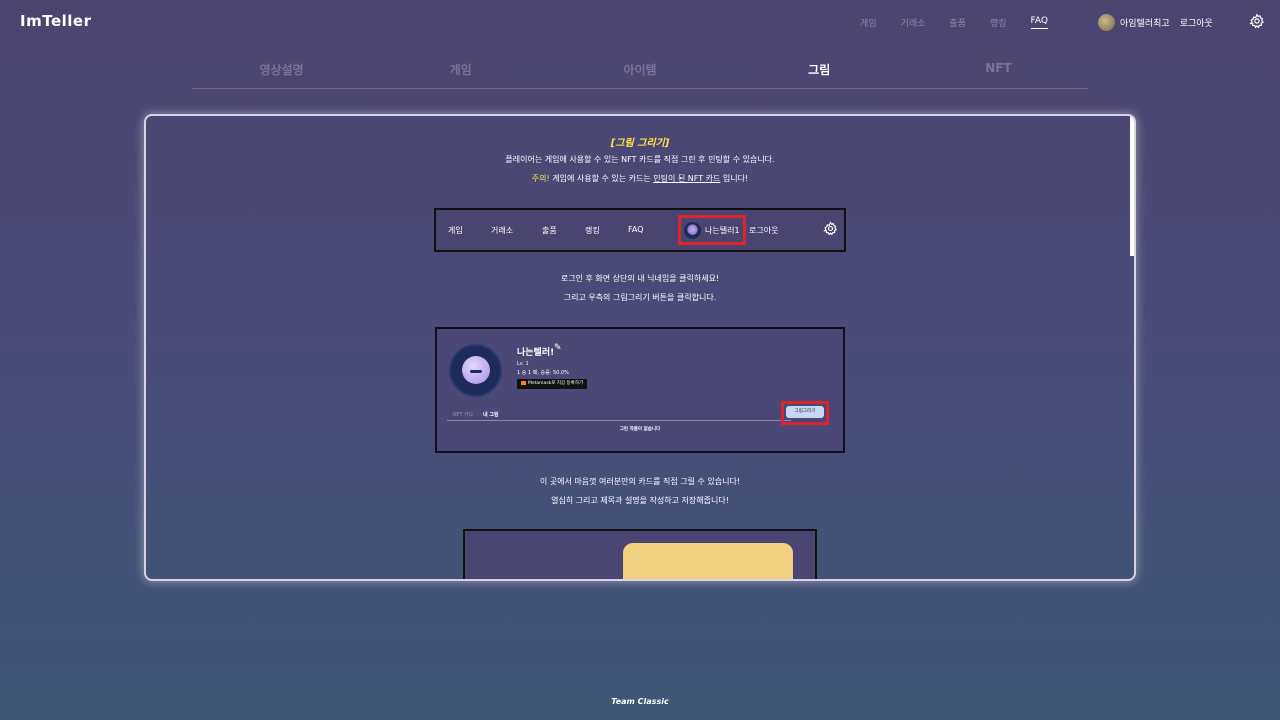 The height and width of the screenshot is (720, 1280). I want to click on shot-nav-submit: 출품, so click(549, 230).